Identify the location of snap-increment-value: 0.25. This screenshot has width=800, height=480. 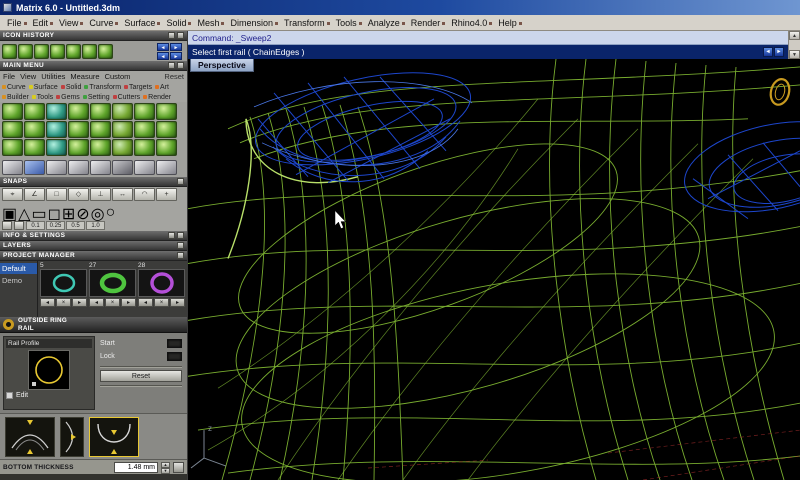
(55, 225).